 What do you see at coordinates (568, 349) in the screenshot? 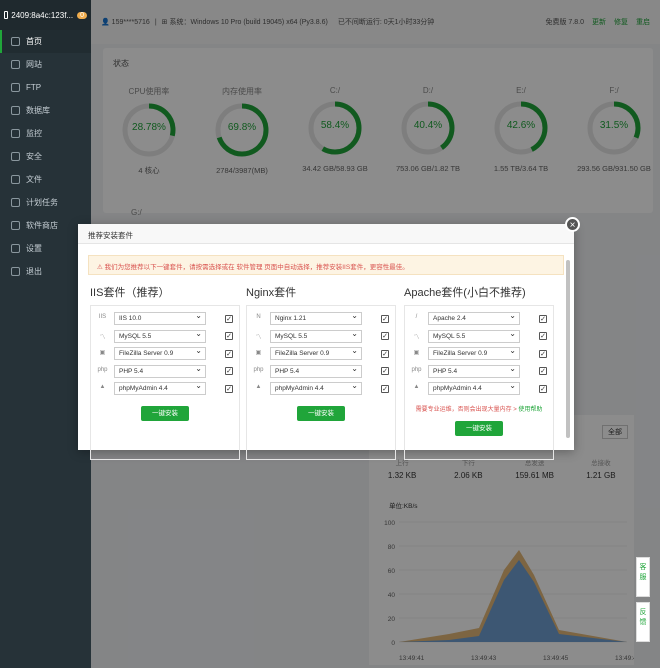
I see `modal-scrollbar` at bounding box center [568, 349].